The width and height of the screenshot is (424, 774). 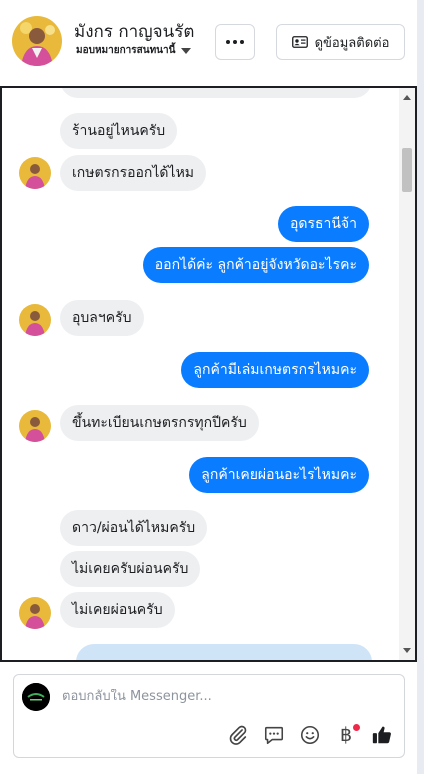 What do you see at coordinates (37, 41) in the screenshot?
I see `contact-avatar` at bounding box center [37, 41].